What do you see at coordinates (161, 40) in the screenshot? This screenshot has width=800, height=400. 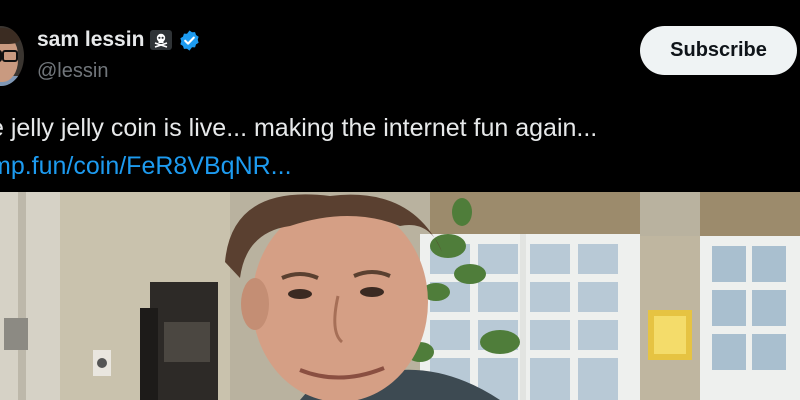 I see `skull-and-crossbones-icon` at bounding box center [161, 40].